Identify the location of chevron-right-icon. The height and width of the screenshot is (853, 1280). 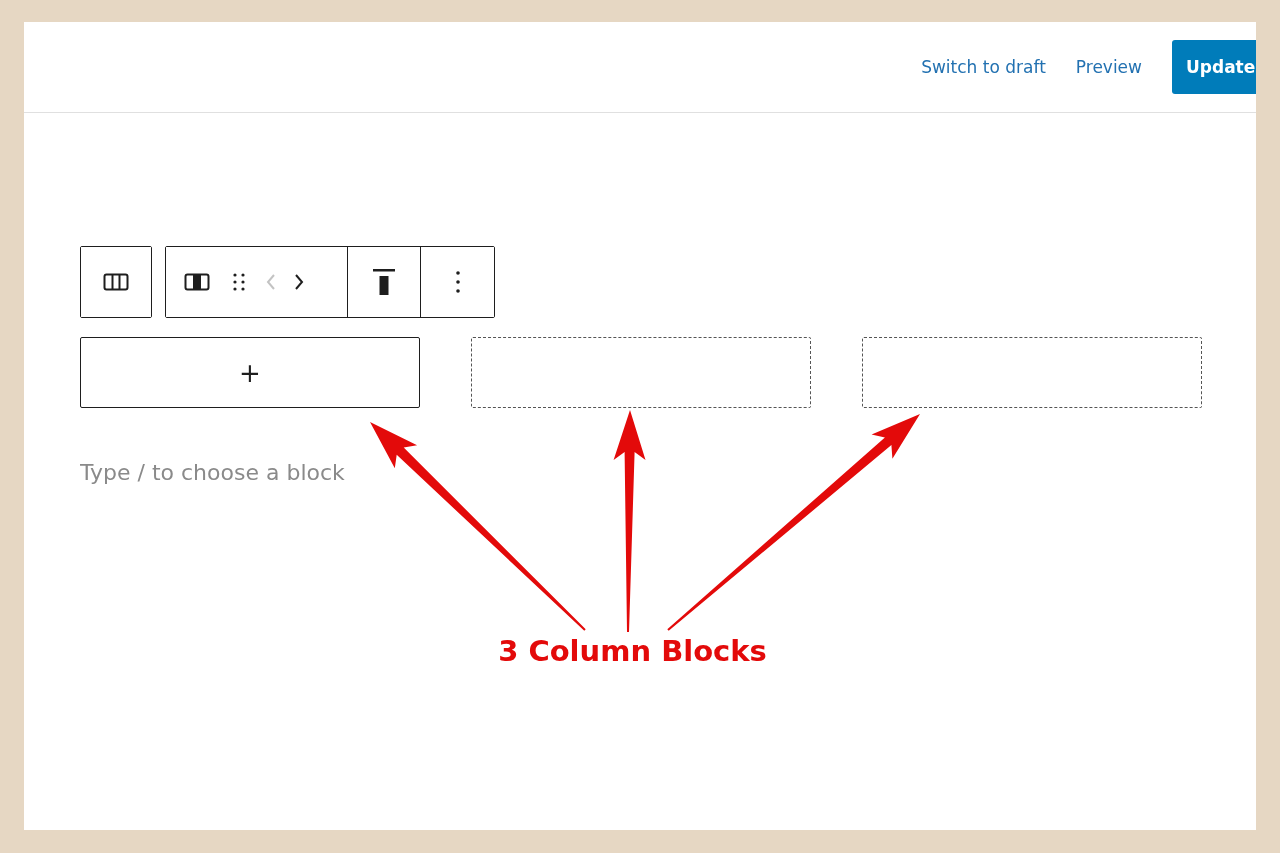
(299, 282).